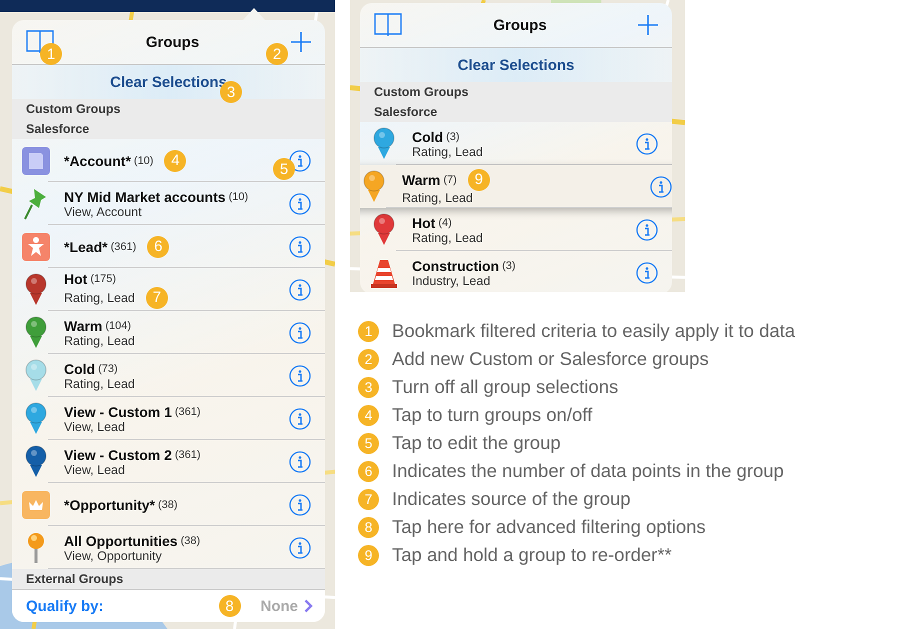 The height and width of the screenshot is (629, 920). I want to click on group-name: *Lead*, so click(86, 246).